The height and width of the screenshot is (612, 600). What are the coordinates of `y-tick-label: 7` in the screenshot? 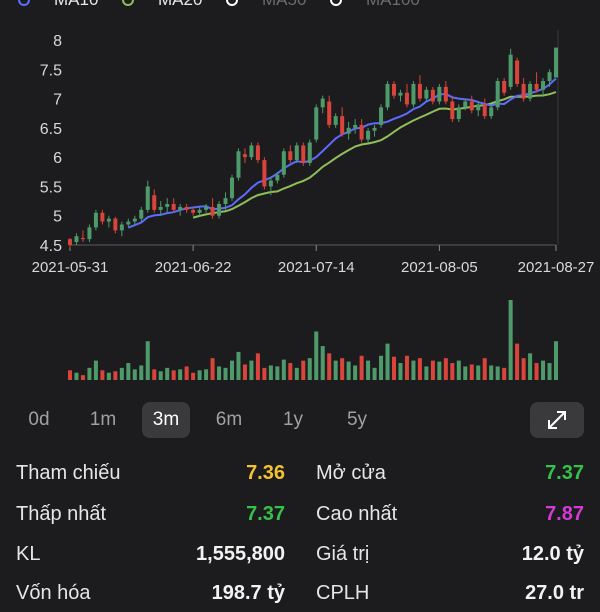 It's located at (57, 100).